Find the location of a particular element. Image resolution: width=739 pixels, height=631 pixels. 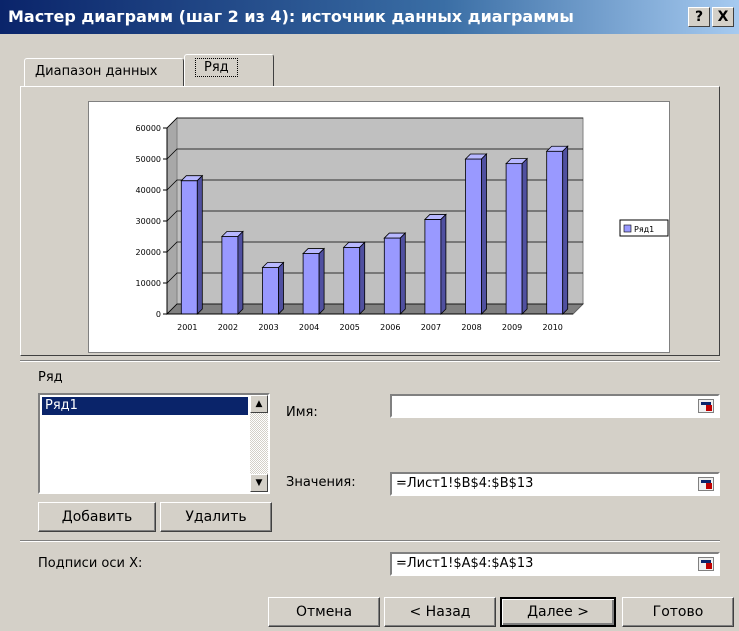

chart-x-tick-label: 2003 is located at coordinates (268, 327).